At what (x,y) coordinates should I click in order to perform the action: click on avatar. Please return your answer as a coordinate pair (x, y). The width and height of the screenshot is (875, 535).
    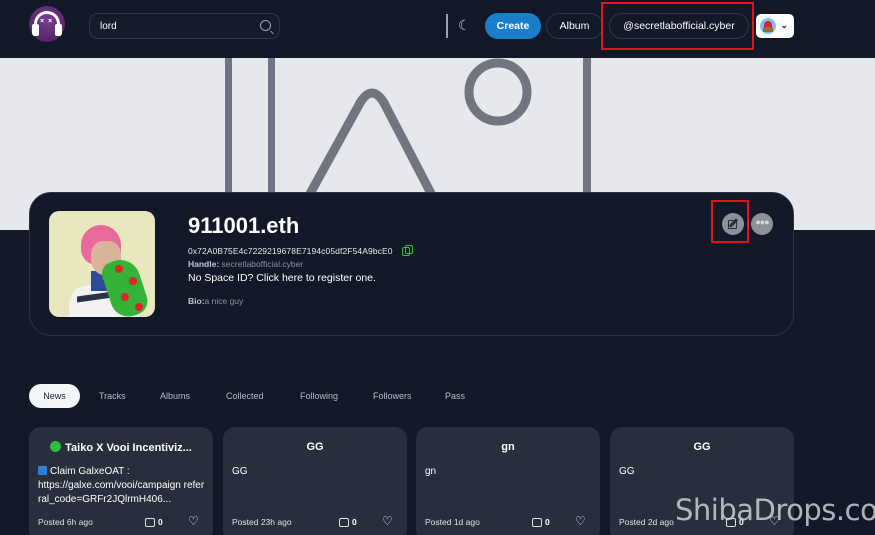
    Looking at the image, I should click on (768, 26).